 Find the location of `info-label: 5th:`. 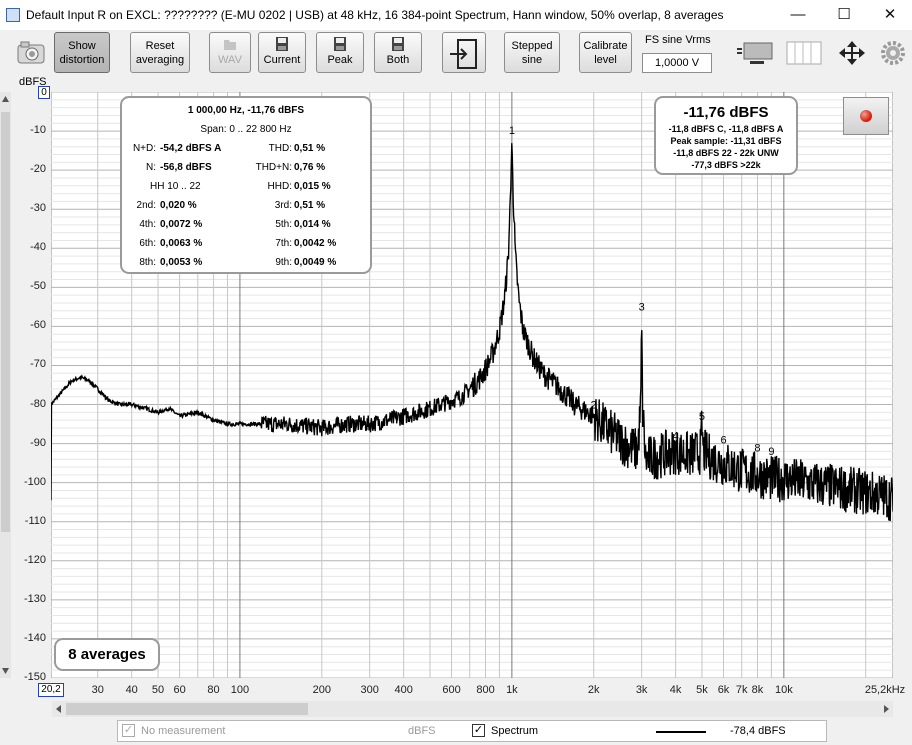

info-label: 5th: is located at coordinates (283, 224).